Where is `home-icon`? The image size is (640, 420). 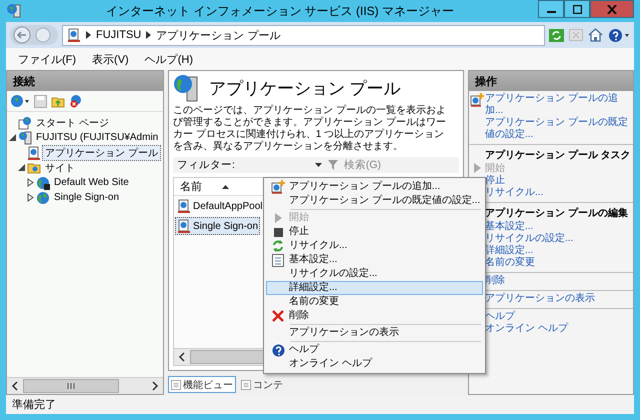
home-icon is located at coordinates (595, 35).